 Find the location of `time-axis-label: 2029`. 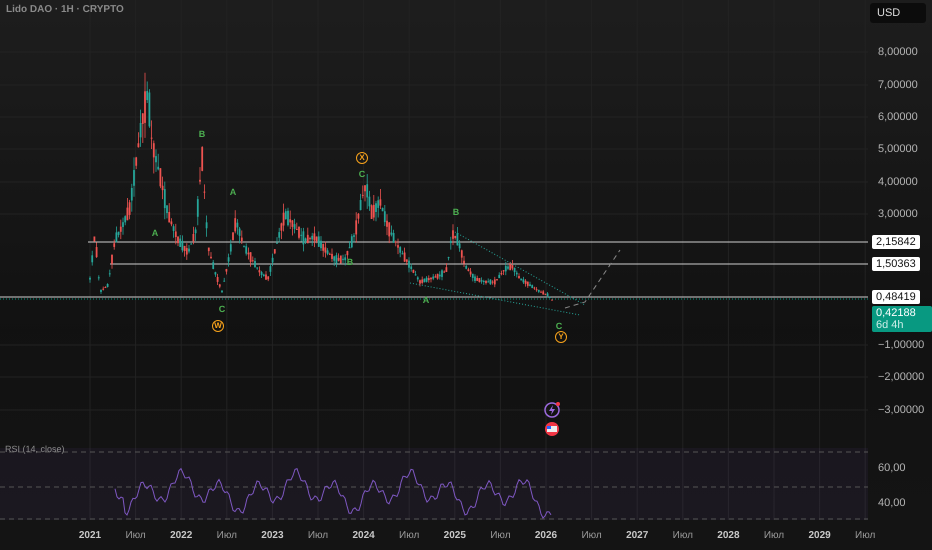

time-axis-label: 2029 is located at coordinates (819, 535).